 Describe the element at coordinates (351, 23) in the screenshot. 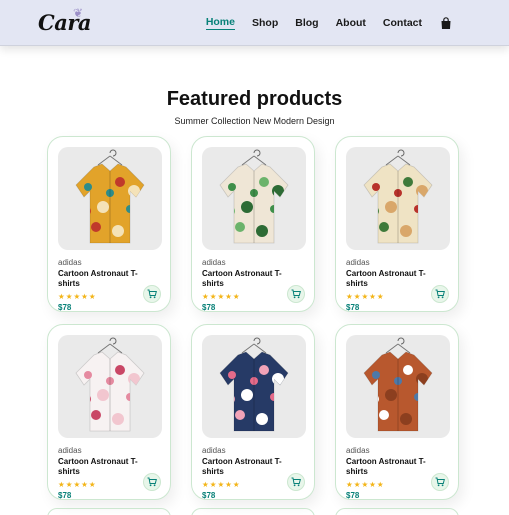

I see `nav-about-link: About` at that location.